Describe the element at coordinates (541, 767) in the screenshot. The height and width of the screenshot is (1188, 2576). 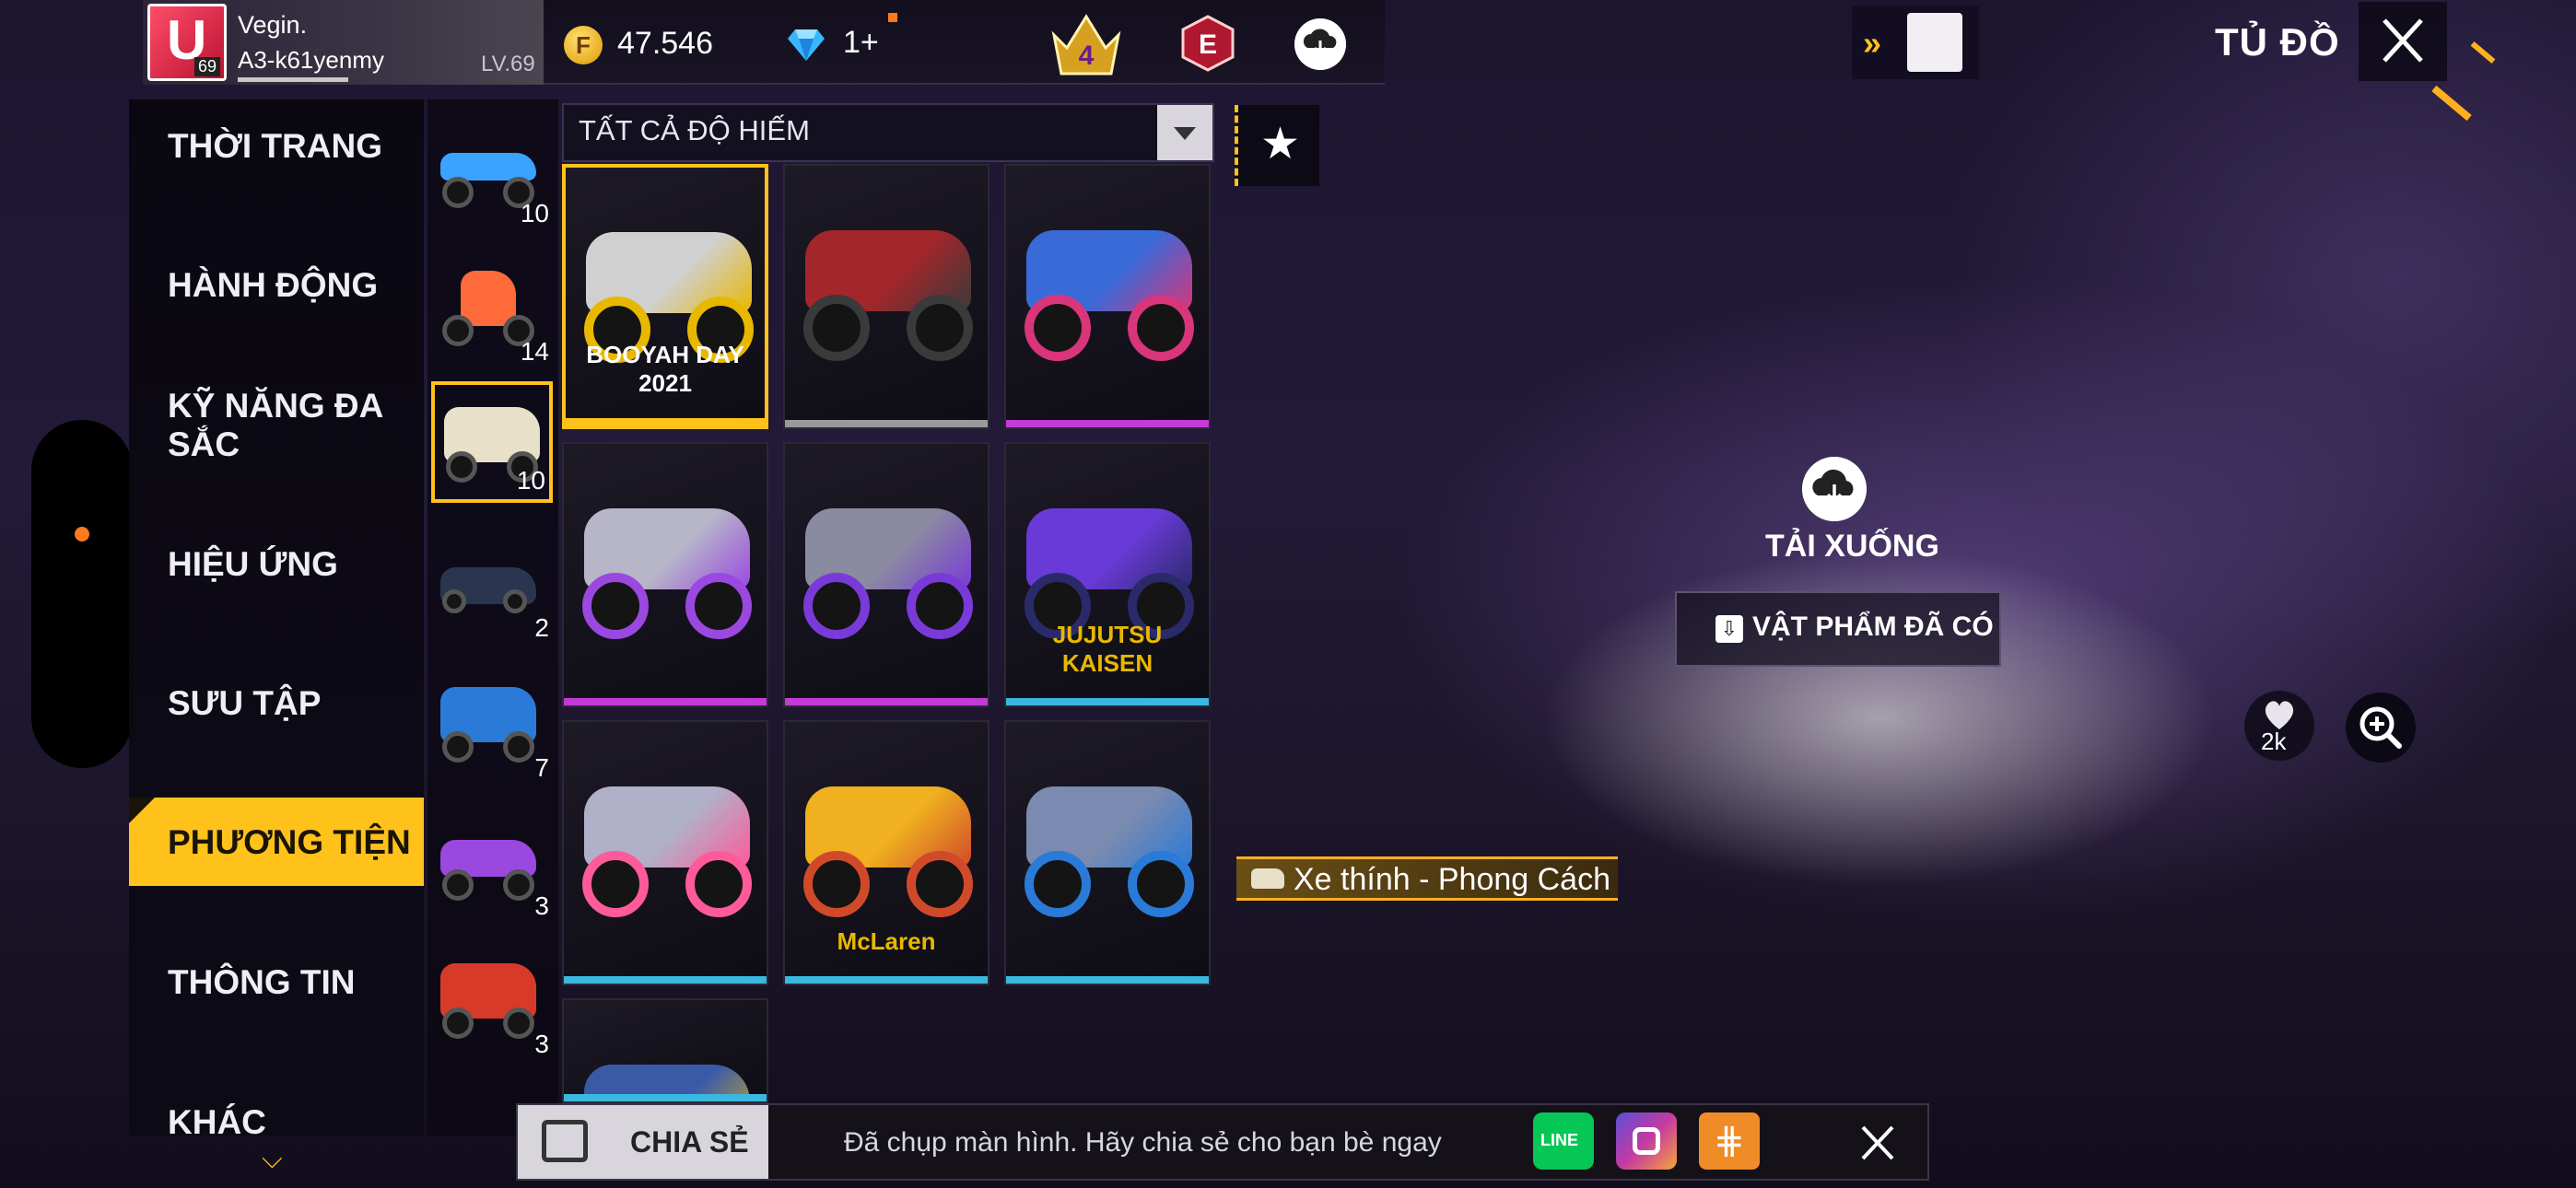
I see `category-count: 7` at that location.